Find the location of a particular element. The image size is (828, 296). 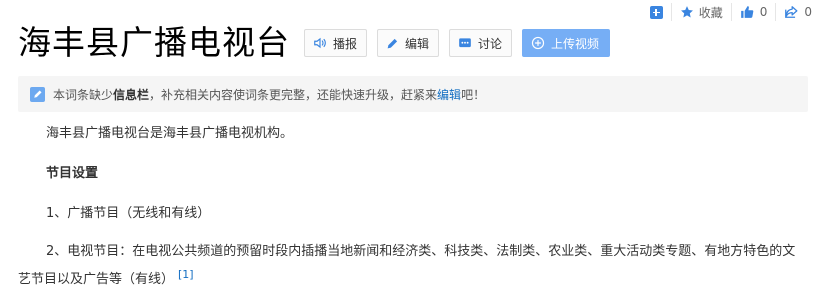

upload-video-label: 上传视频 is located at coordinates (575, 43).